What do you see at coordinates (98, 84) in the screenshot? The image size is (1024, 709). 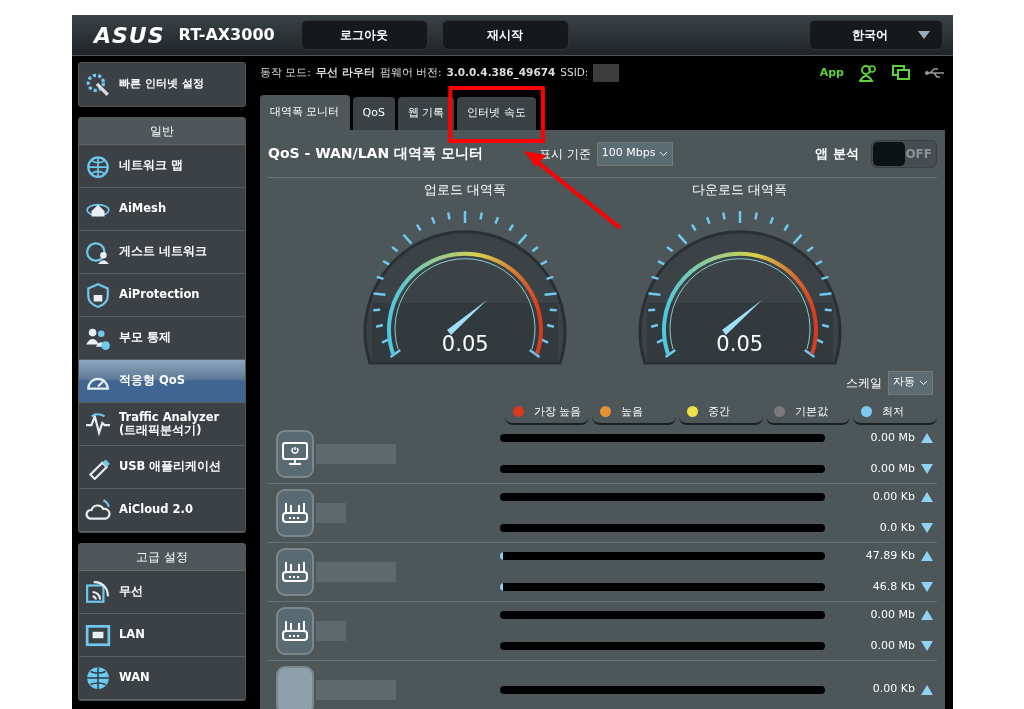 I see `wrench-icon` at bounding box center [98, 84].